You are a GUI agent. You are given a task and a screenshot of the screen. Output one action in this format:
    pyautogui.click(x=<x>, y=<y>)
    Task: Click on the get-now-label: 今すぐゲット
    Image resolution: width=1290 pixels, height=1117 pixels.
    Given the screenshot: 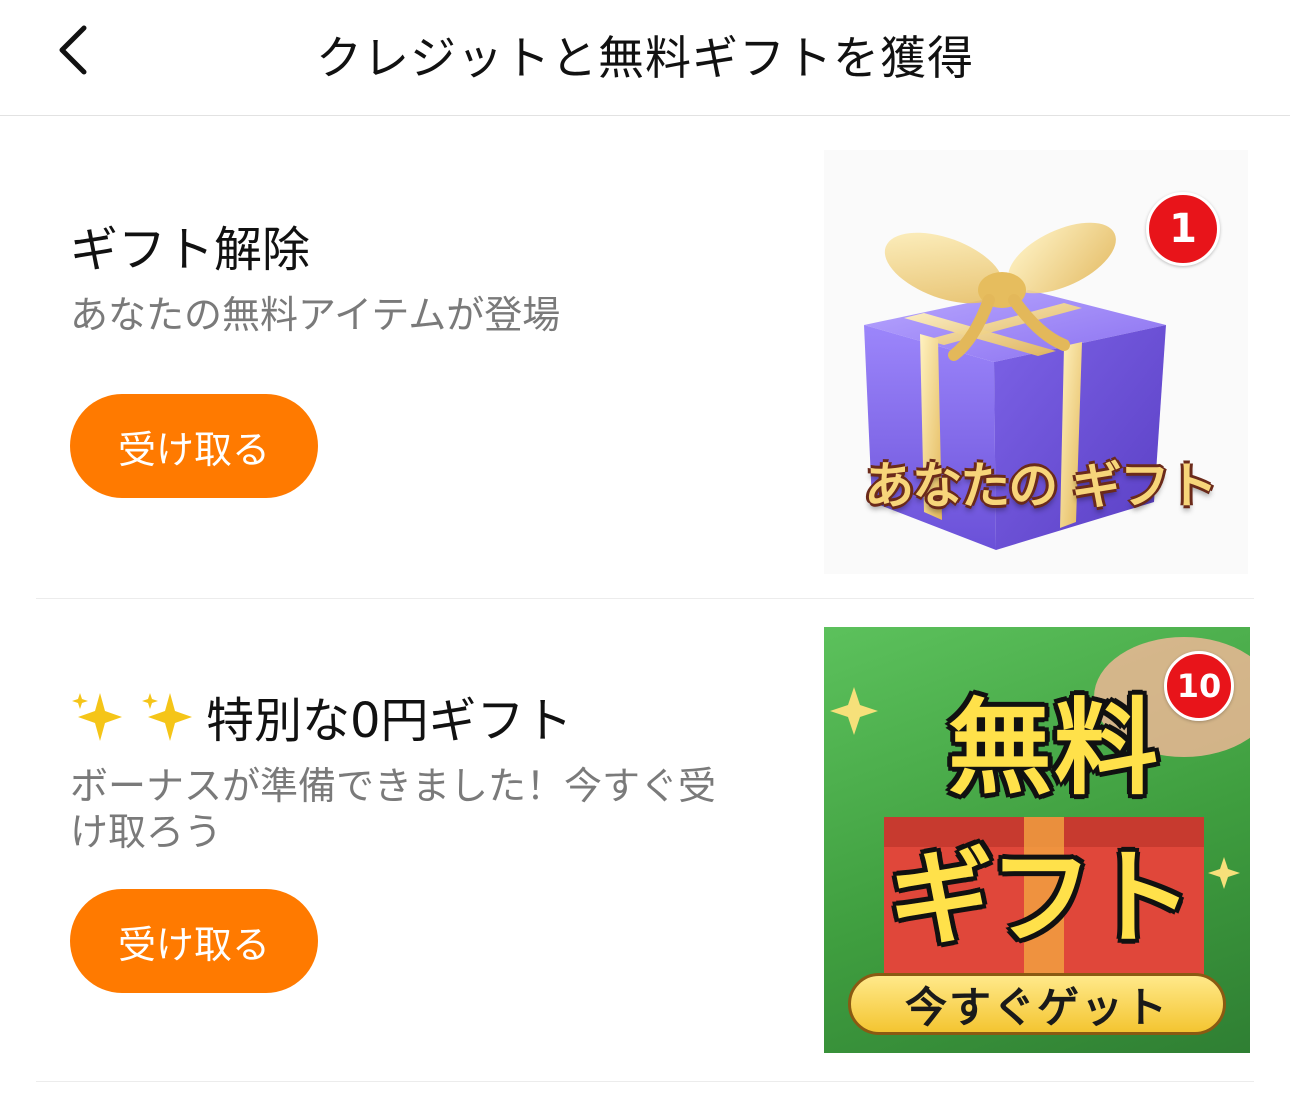 What is the action you would take?
    pyautogui.click(x=1036, y=1007)
    